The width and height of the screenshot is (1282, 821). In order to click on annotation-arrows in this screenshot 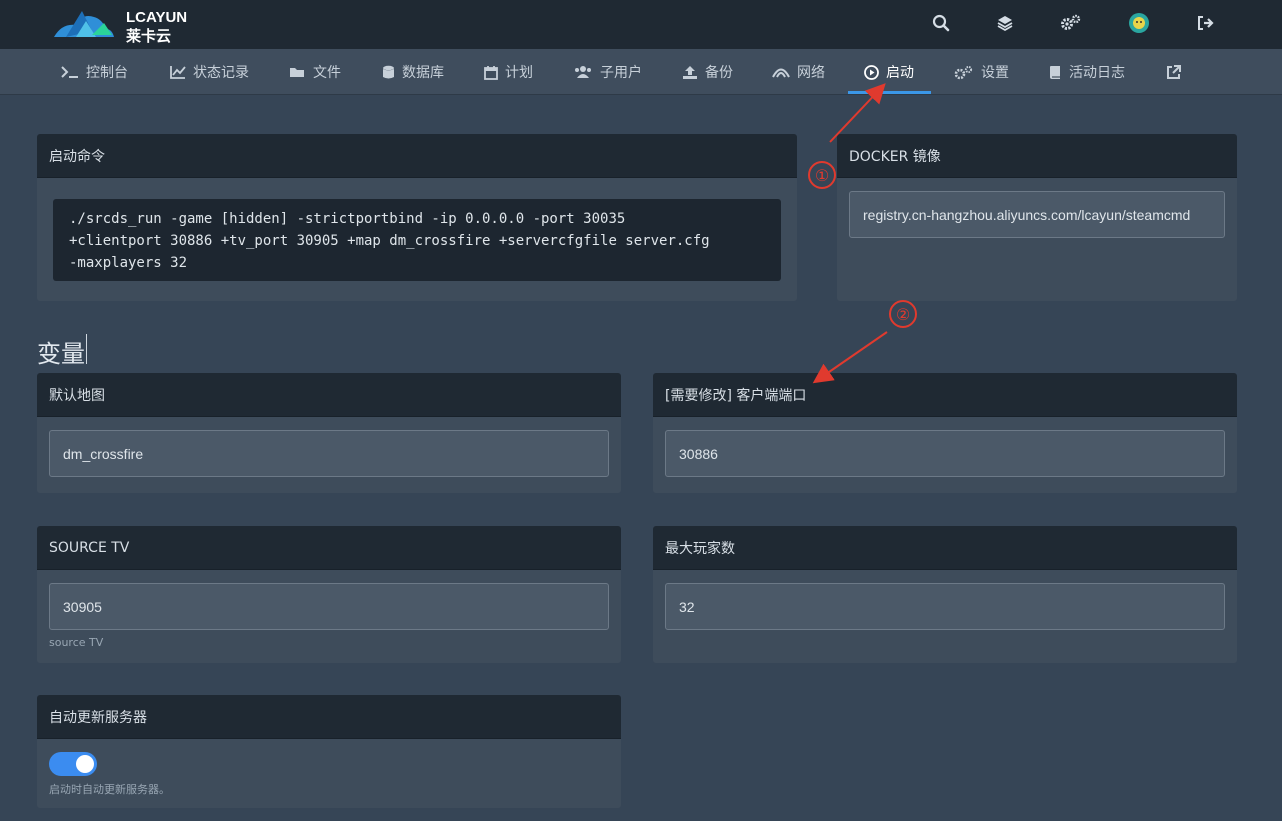, I will do `click(850, 233)`.